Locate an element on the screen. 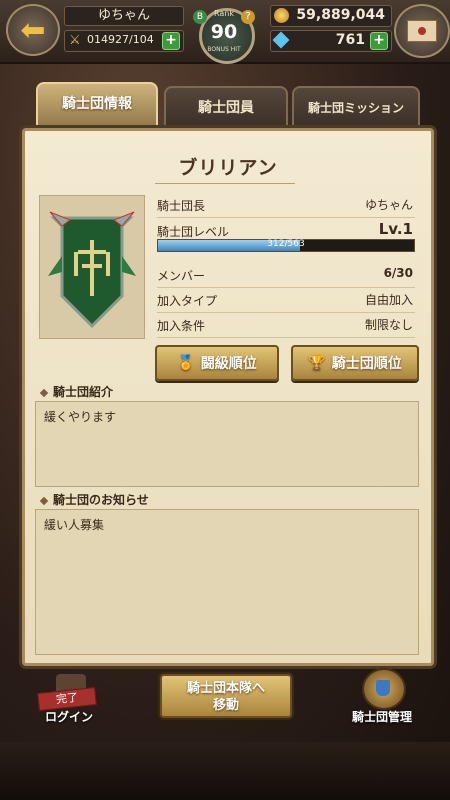 Image resolution: width=450 pixels, height=800 pixels. join-type-row: 加入タイプ 自由加入 is located at coordinates (286, 300).